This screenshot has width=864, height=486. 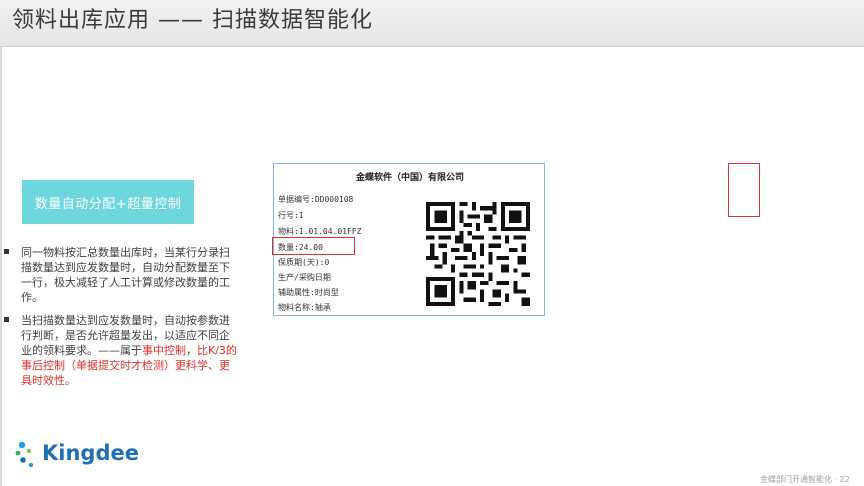 I want to click on label-field-doc-no: 单据编号:DD000108, so click(x=316, y=199).